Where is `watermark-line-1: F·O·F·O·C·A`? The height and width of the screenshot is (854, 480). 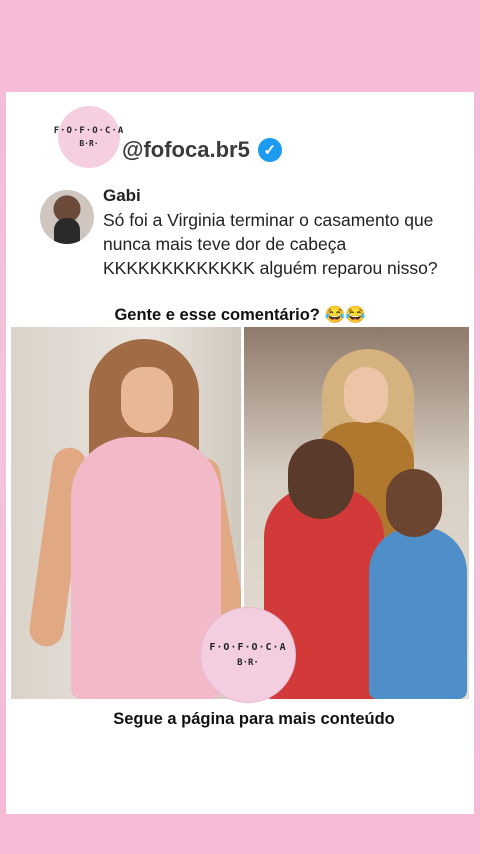 watermark-line-1: F·O·F·O·C·A is located at coordinates (248, 647).